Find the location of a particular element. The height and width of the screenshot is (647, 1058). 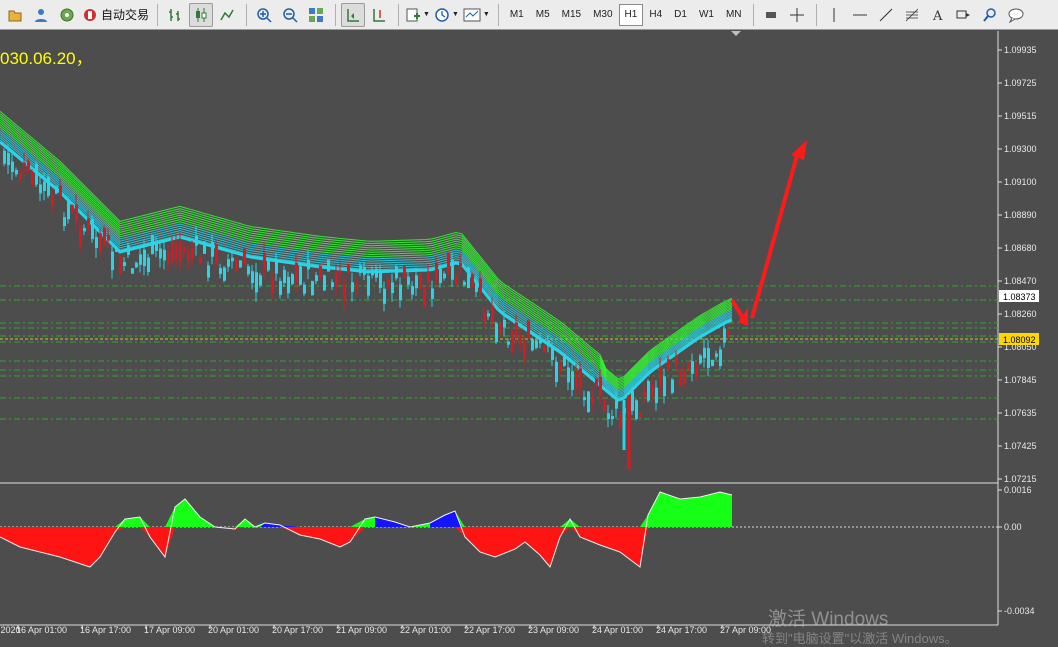

crosshair-button is located at coordinates (797, 15).